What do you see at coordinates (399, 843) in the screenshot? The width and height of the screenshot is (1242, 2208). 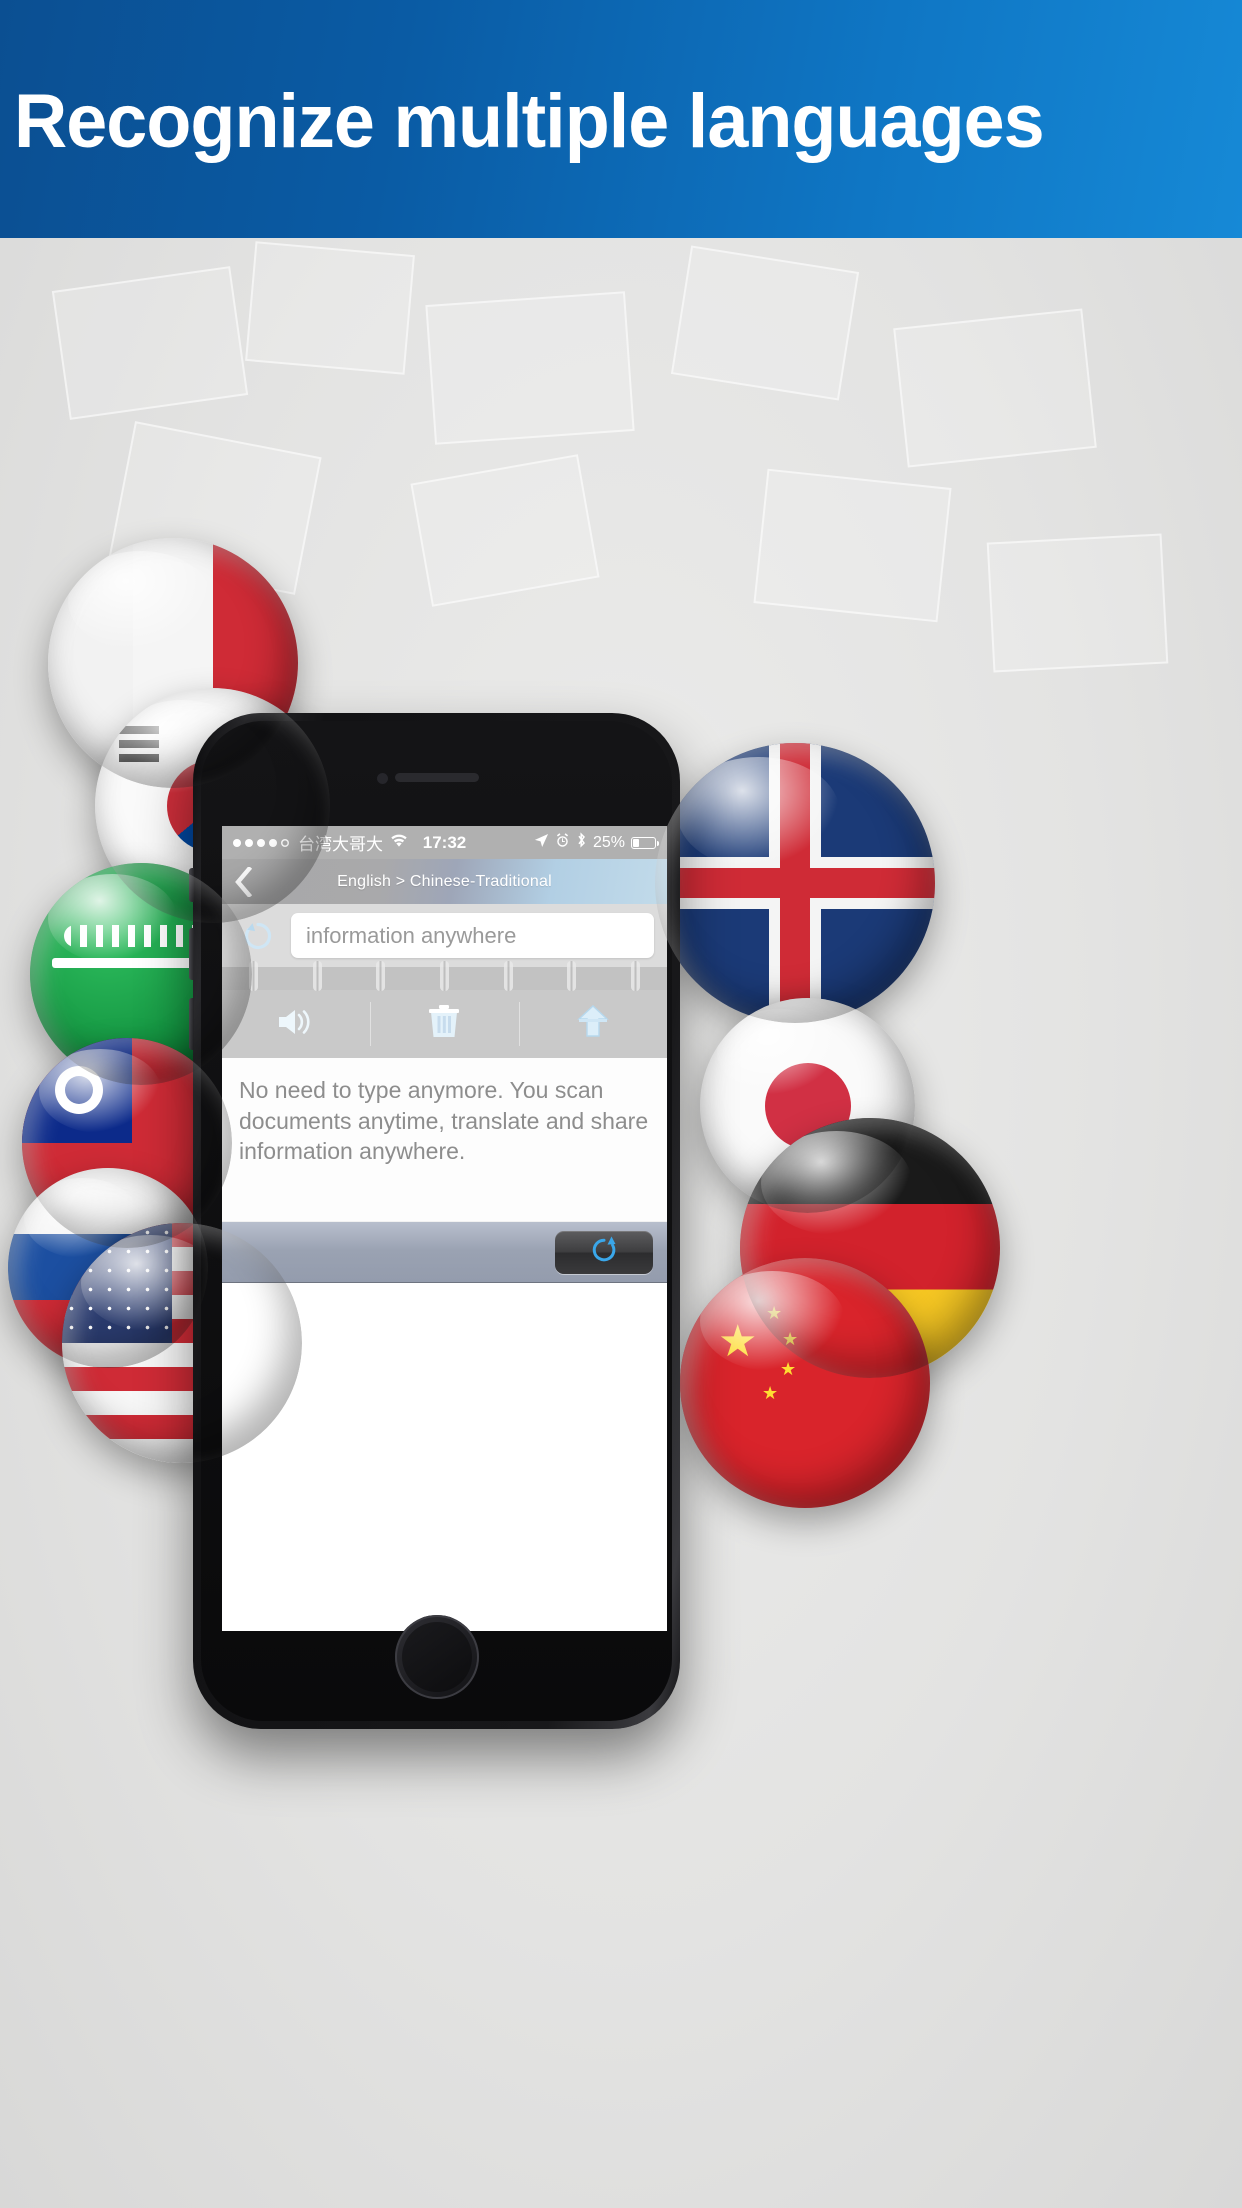 I see `wifi-icon` at bounding box center [399, 843].